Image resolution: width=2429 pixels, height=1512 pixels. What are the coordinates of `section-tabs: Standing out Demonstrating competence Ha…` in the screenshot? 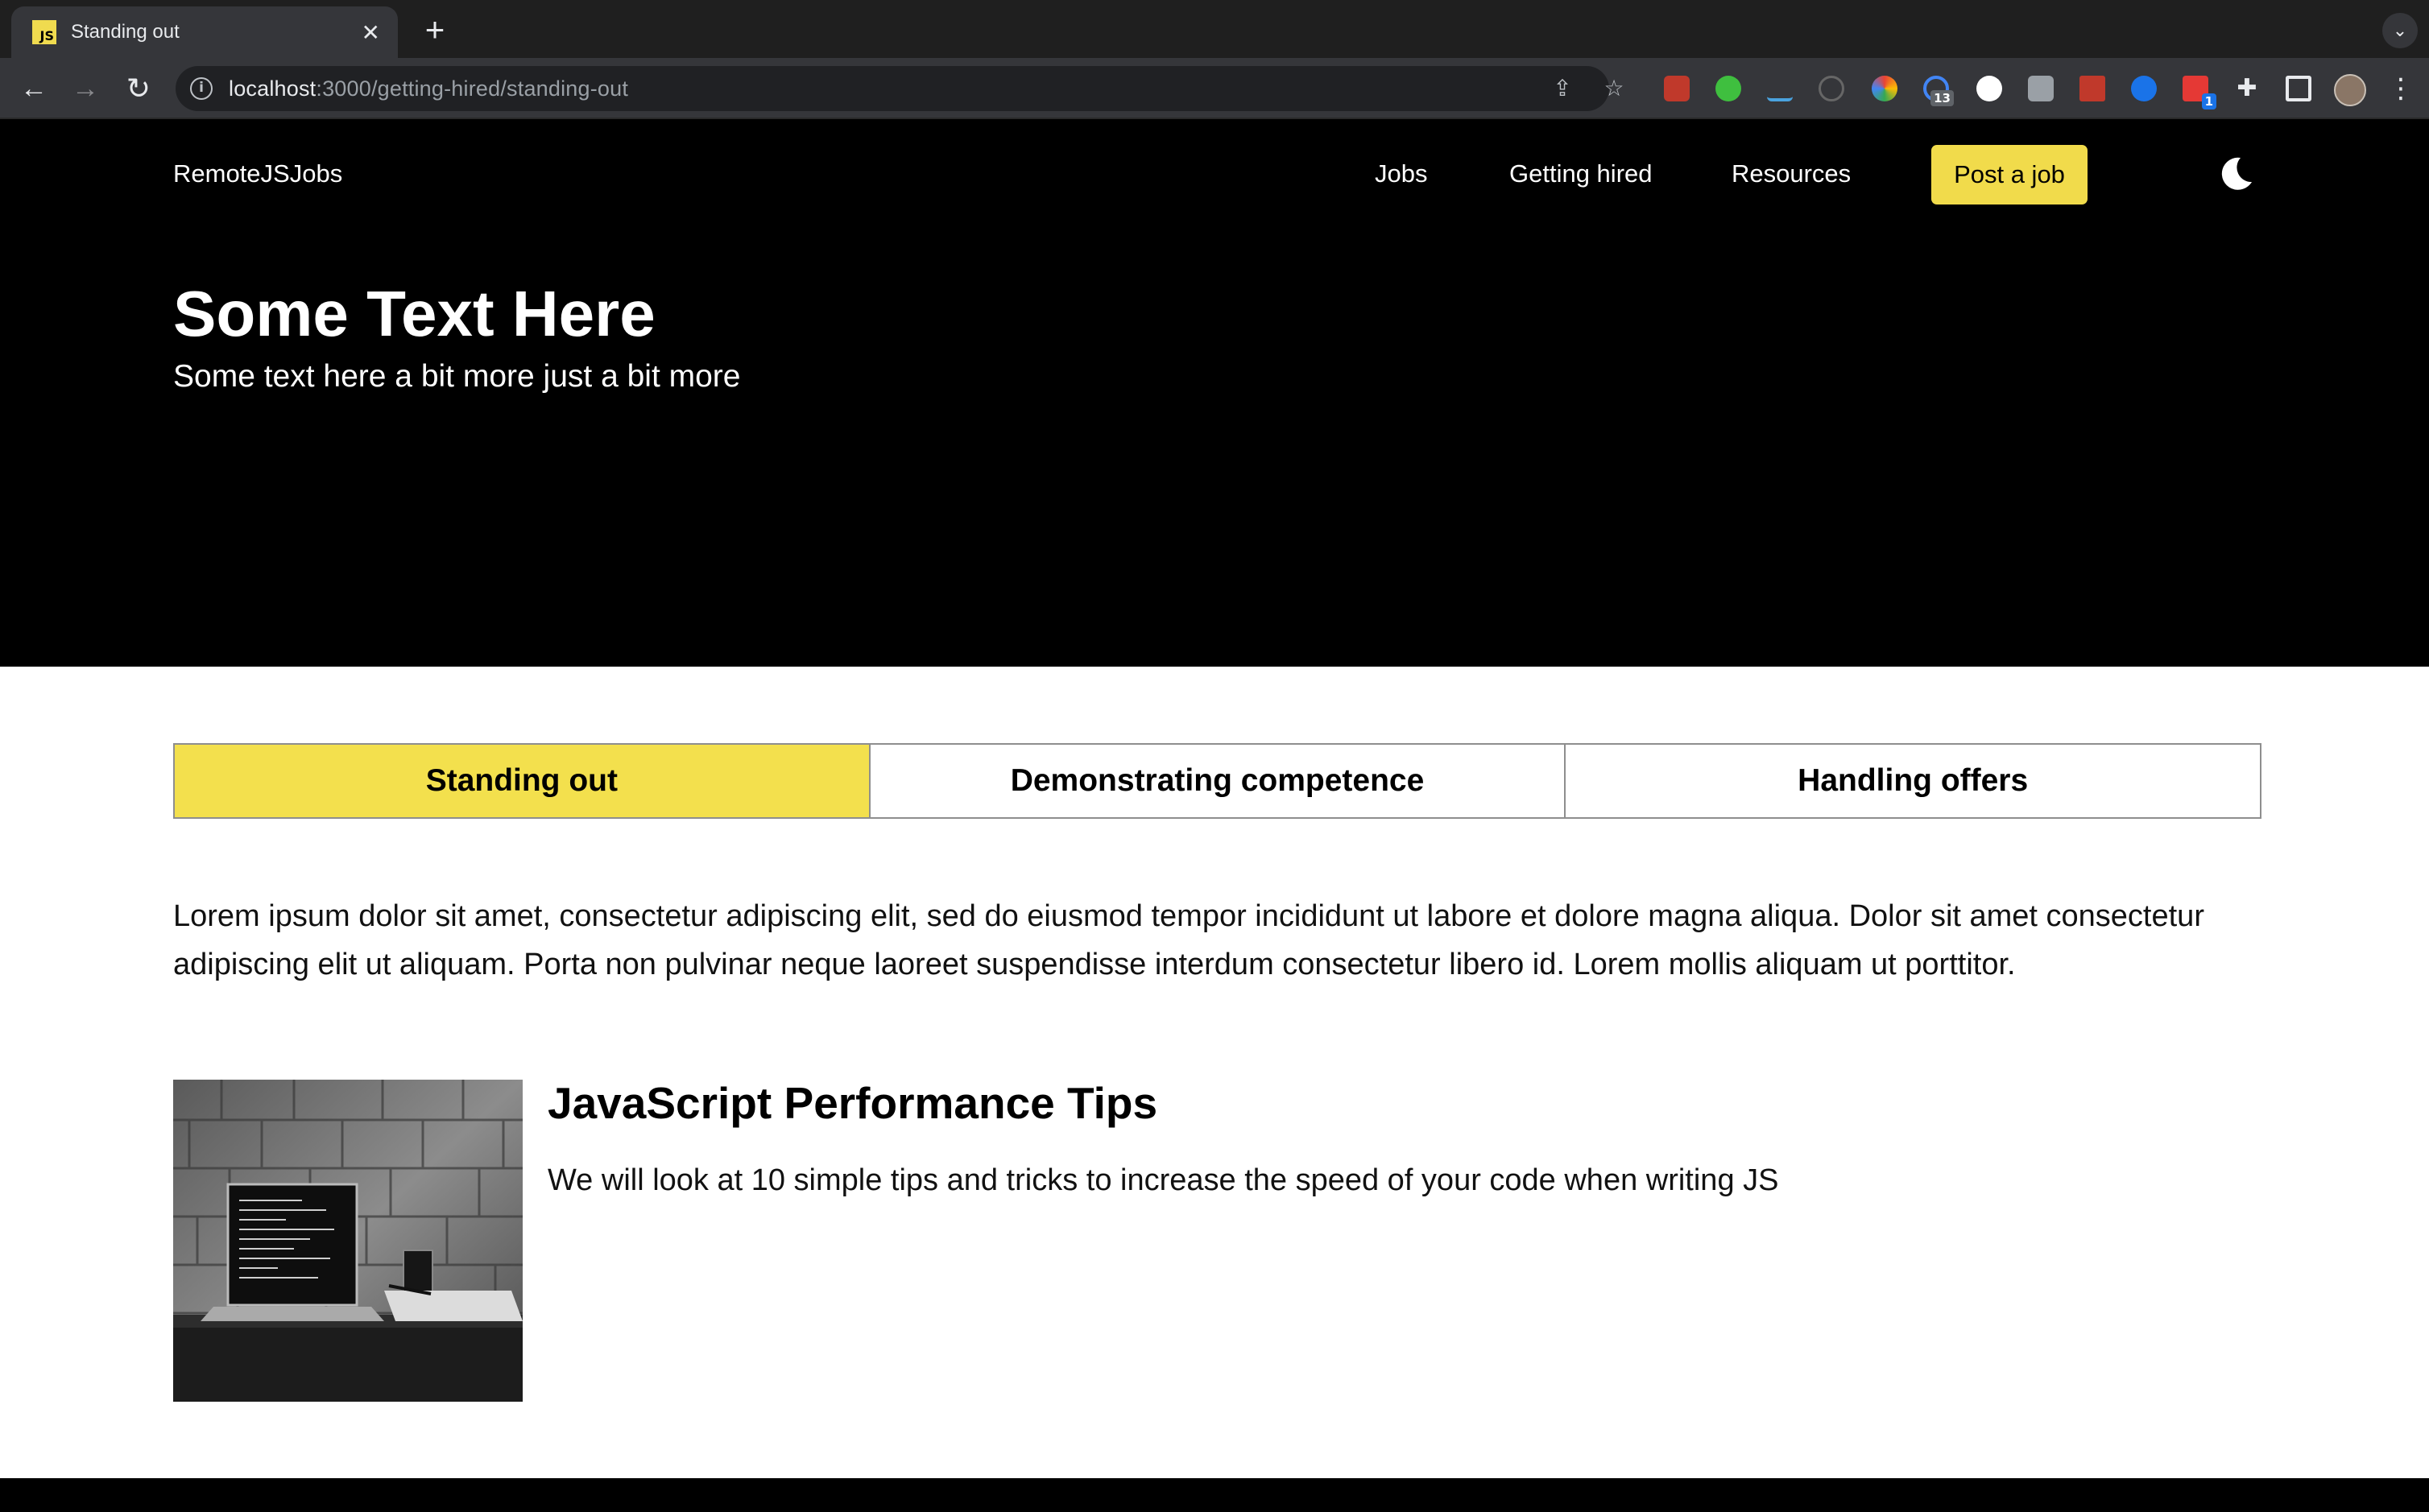 It's located at (1217, 781).